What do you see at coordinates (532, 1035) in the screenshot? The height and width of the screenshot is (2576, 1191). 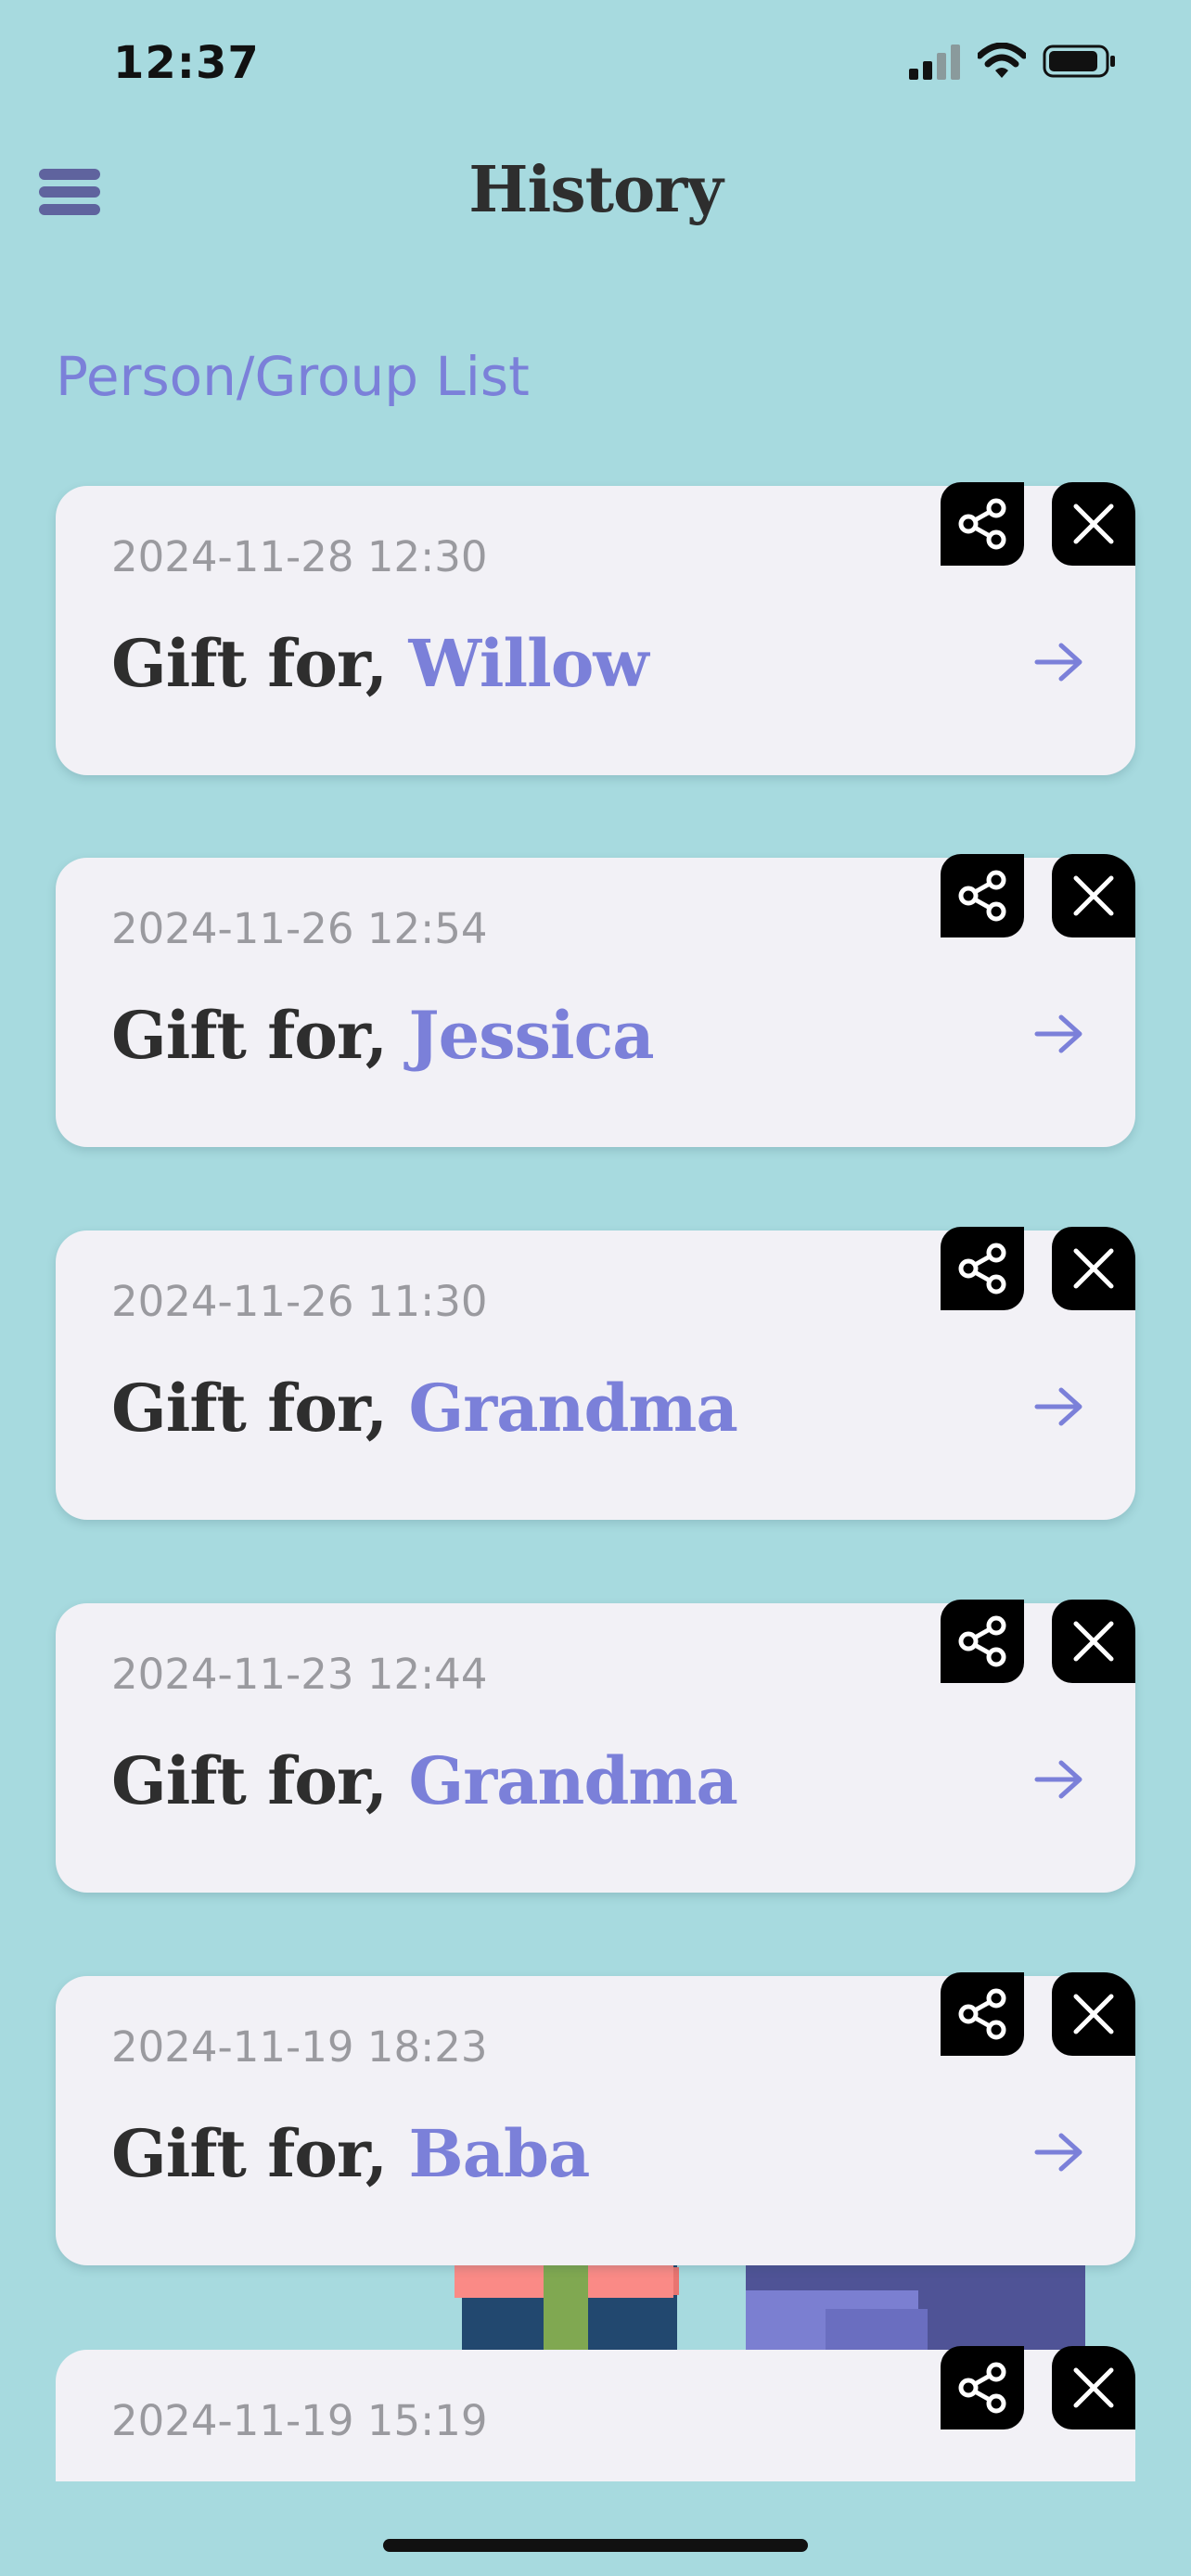 I see `card-recipient: Jessica` at bounding box center [532, 1035].